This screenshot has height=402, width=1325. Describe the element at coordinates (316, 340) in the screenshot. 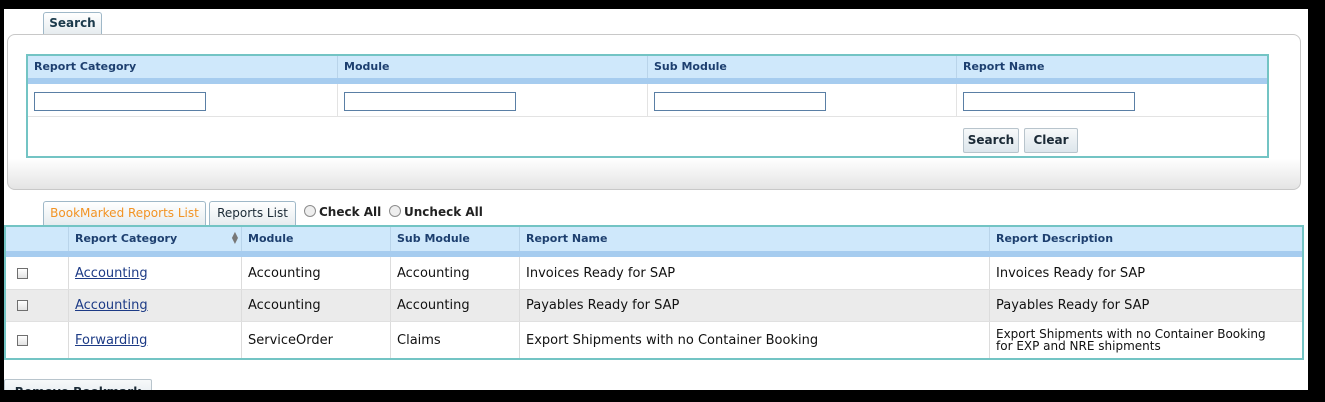

I see `row-module: ServiceOrder` at that location.